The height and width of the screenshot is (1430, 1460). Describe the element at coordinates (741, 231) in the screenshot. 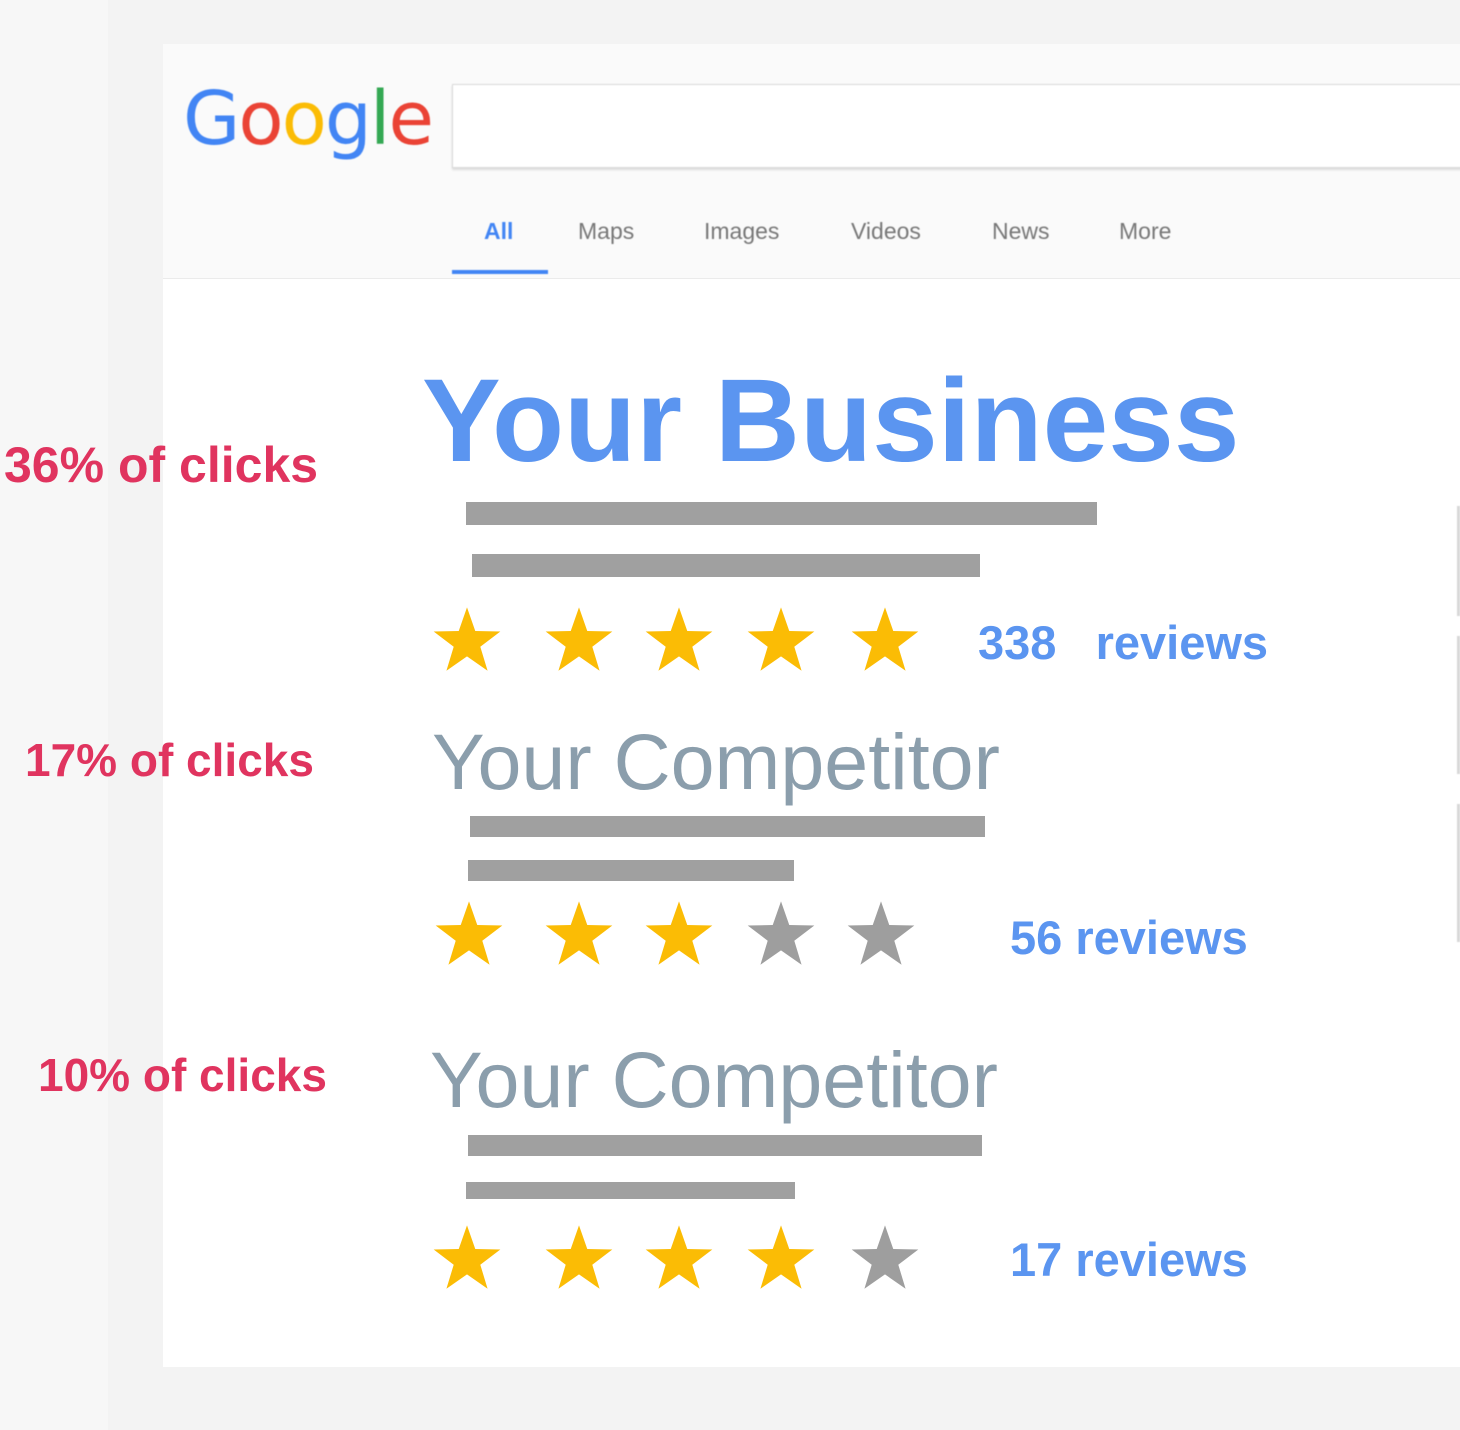

I see `tab-images: Images` at that location.